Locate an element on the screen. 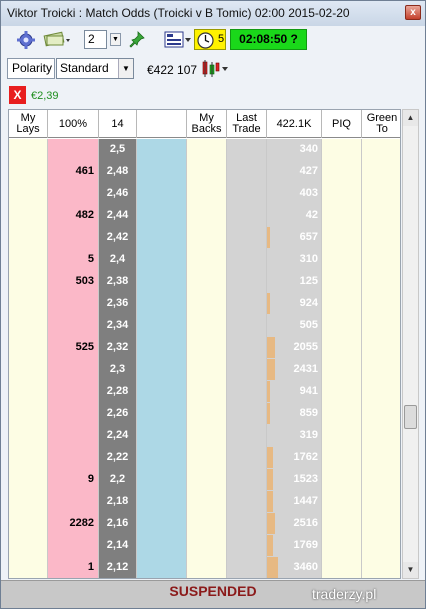 This screenshot has width=426, height=609. green-to-cell is located at coordinates (381, 260).